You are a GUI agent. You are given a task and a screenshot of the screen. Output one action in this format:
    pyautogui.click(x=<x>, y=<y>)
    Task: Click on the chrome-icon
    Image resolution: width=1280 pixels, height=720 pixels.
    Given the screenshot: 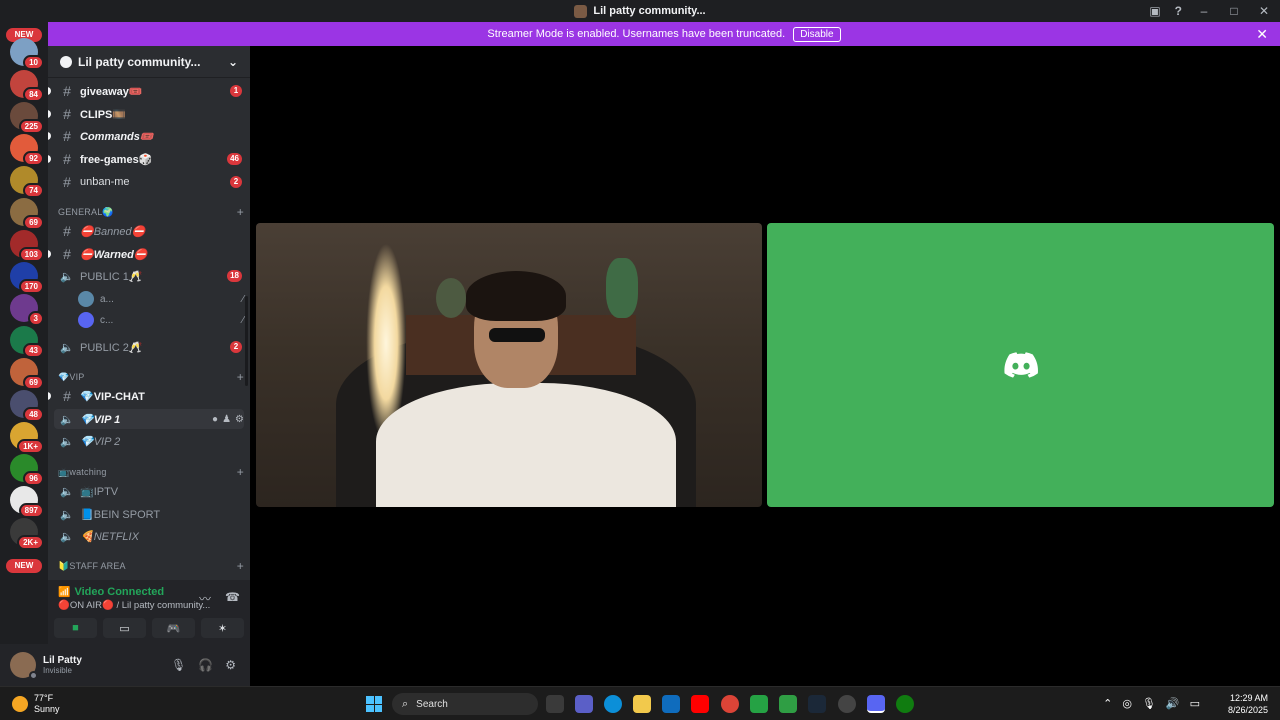 What is the action you would take?
    pyautogui.click(x=730, y=704)
    